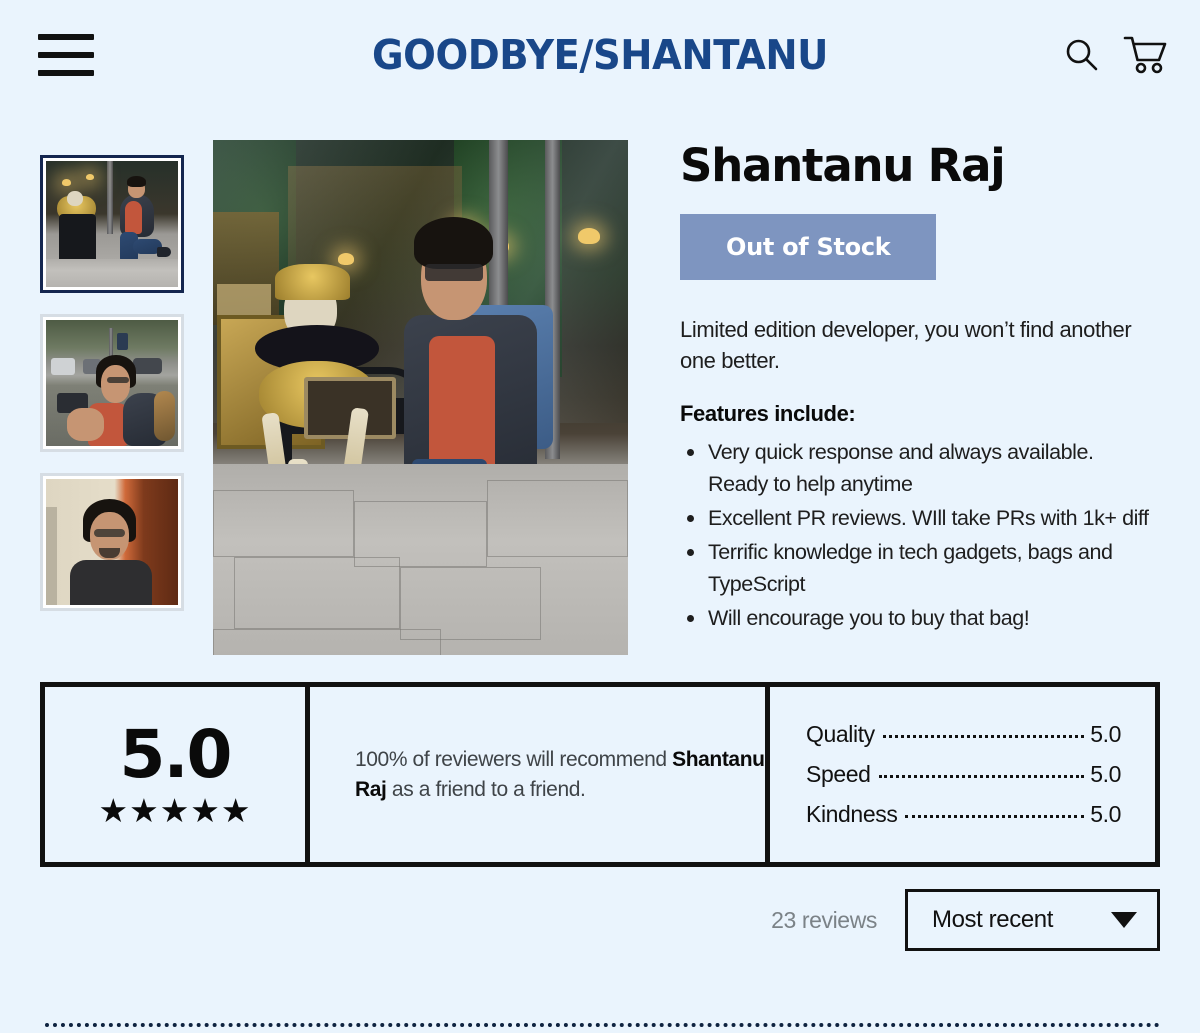  Describe the element at coordinates (1146, 55) in the screenshot. I see `shopping-cart-icon` at that location.